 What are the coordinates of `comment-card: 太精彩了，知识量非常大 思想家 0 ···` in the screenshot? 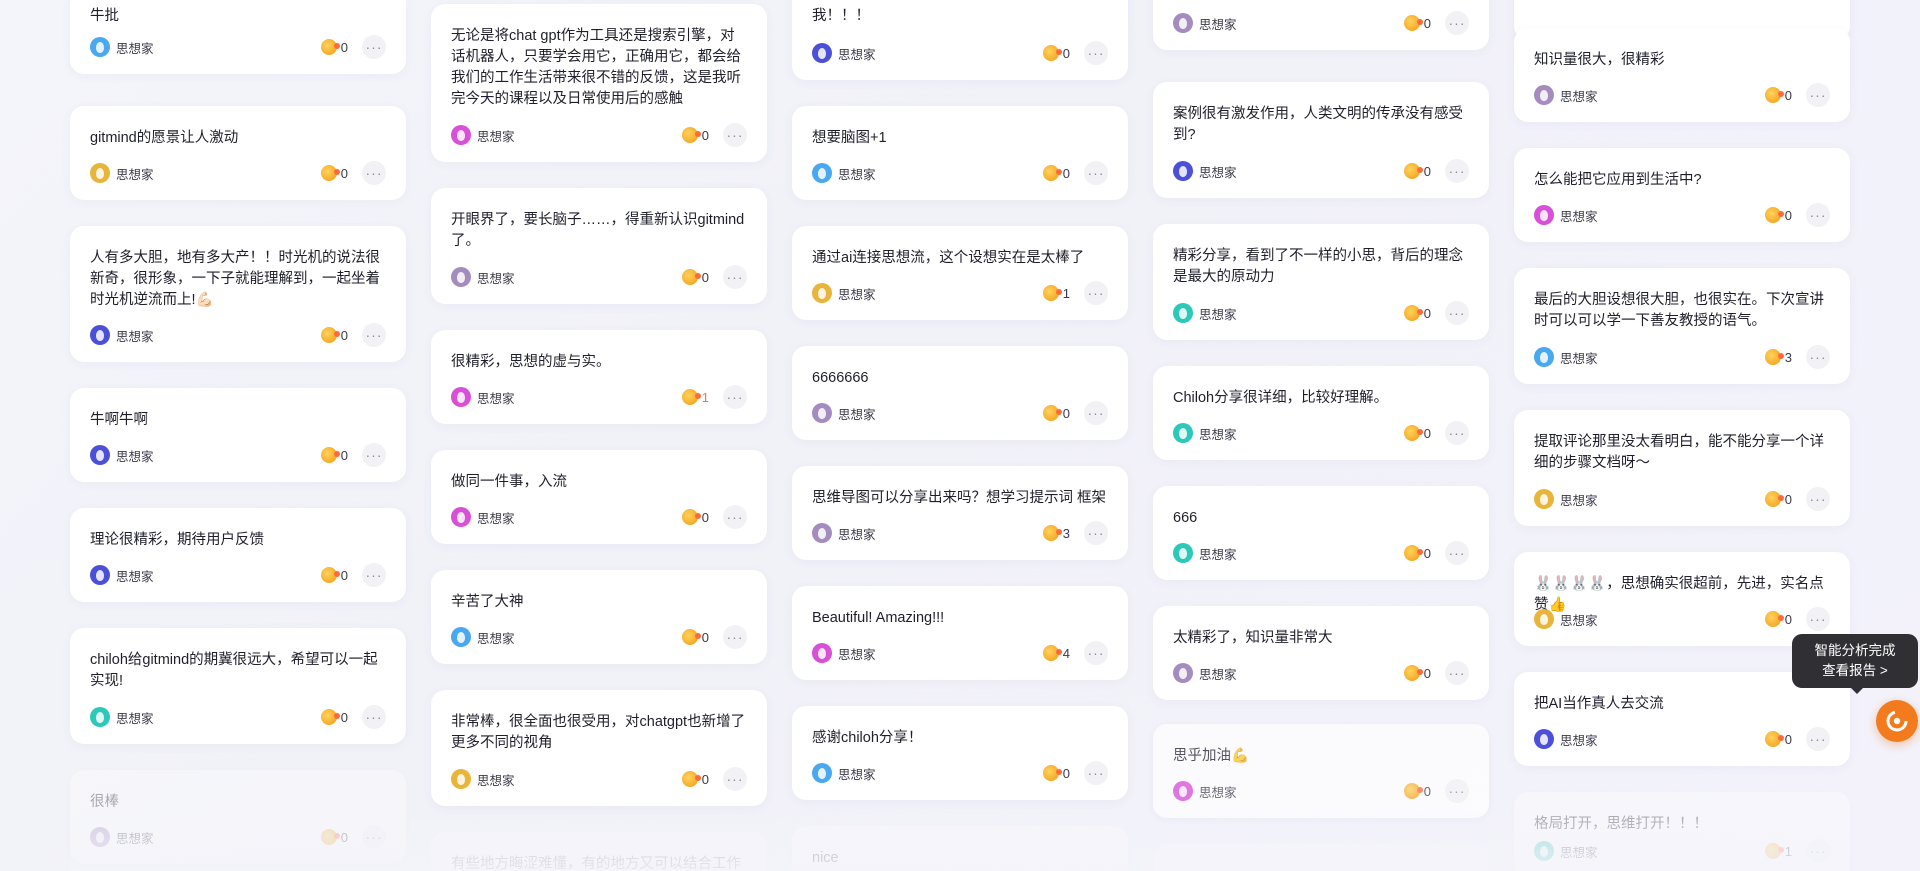 It's located at (1321, 653).